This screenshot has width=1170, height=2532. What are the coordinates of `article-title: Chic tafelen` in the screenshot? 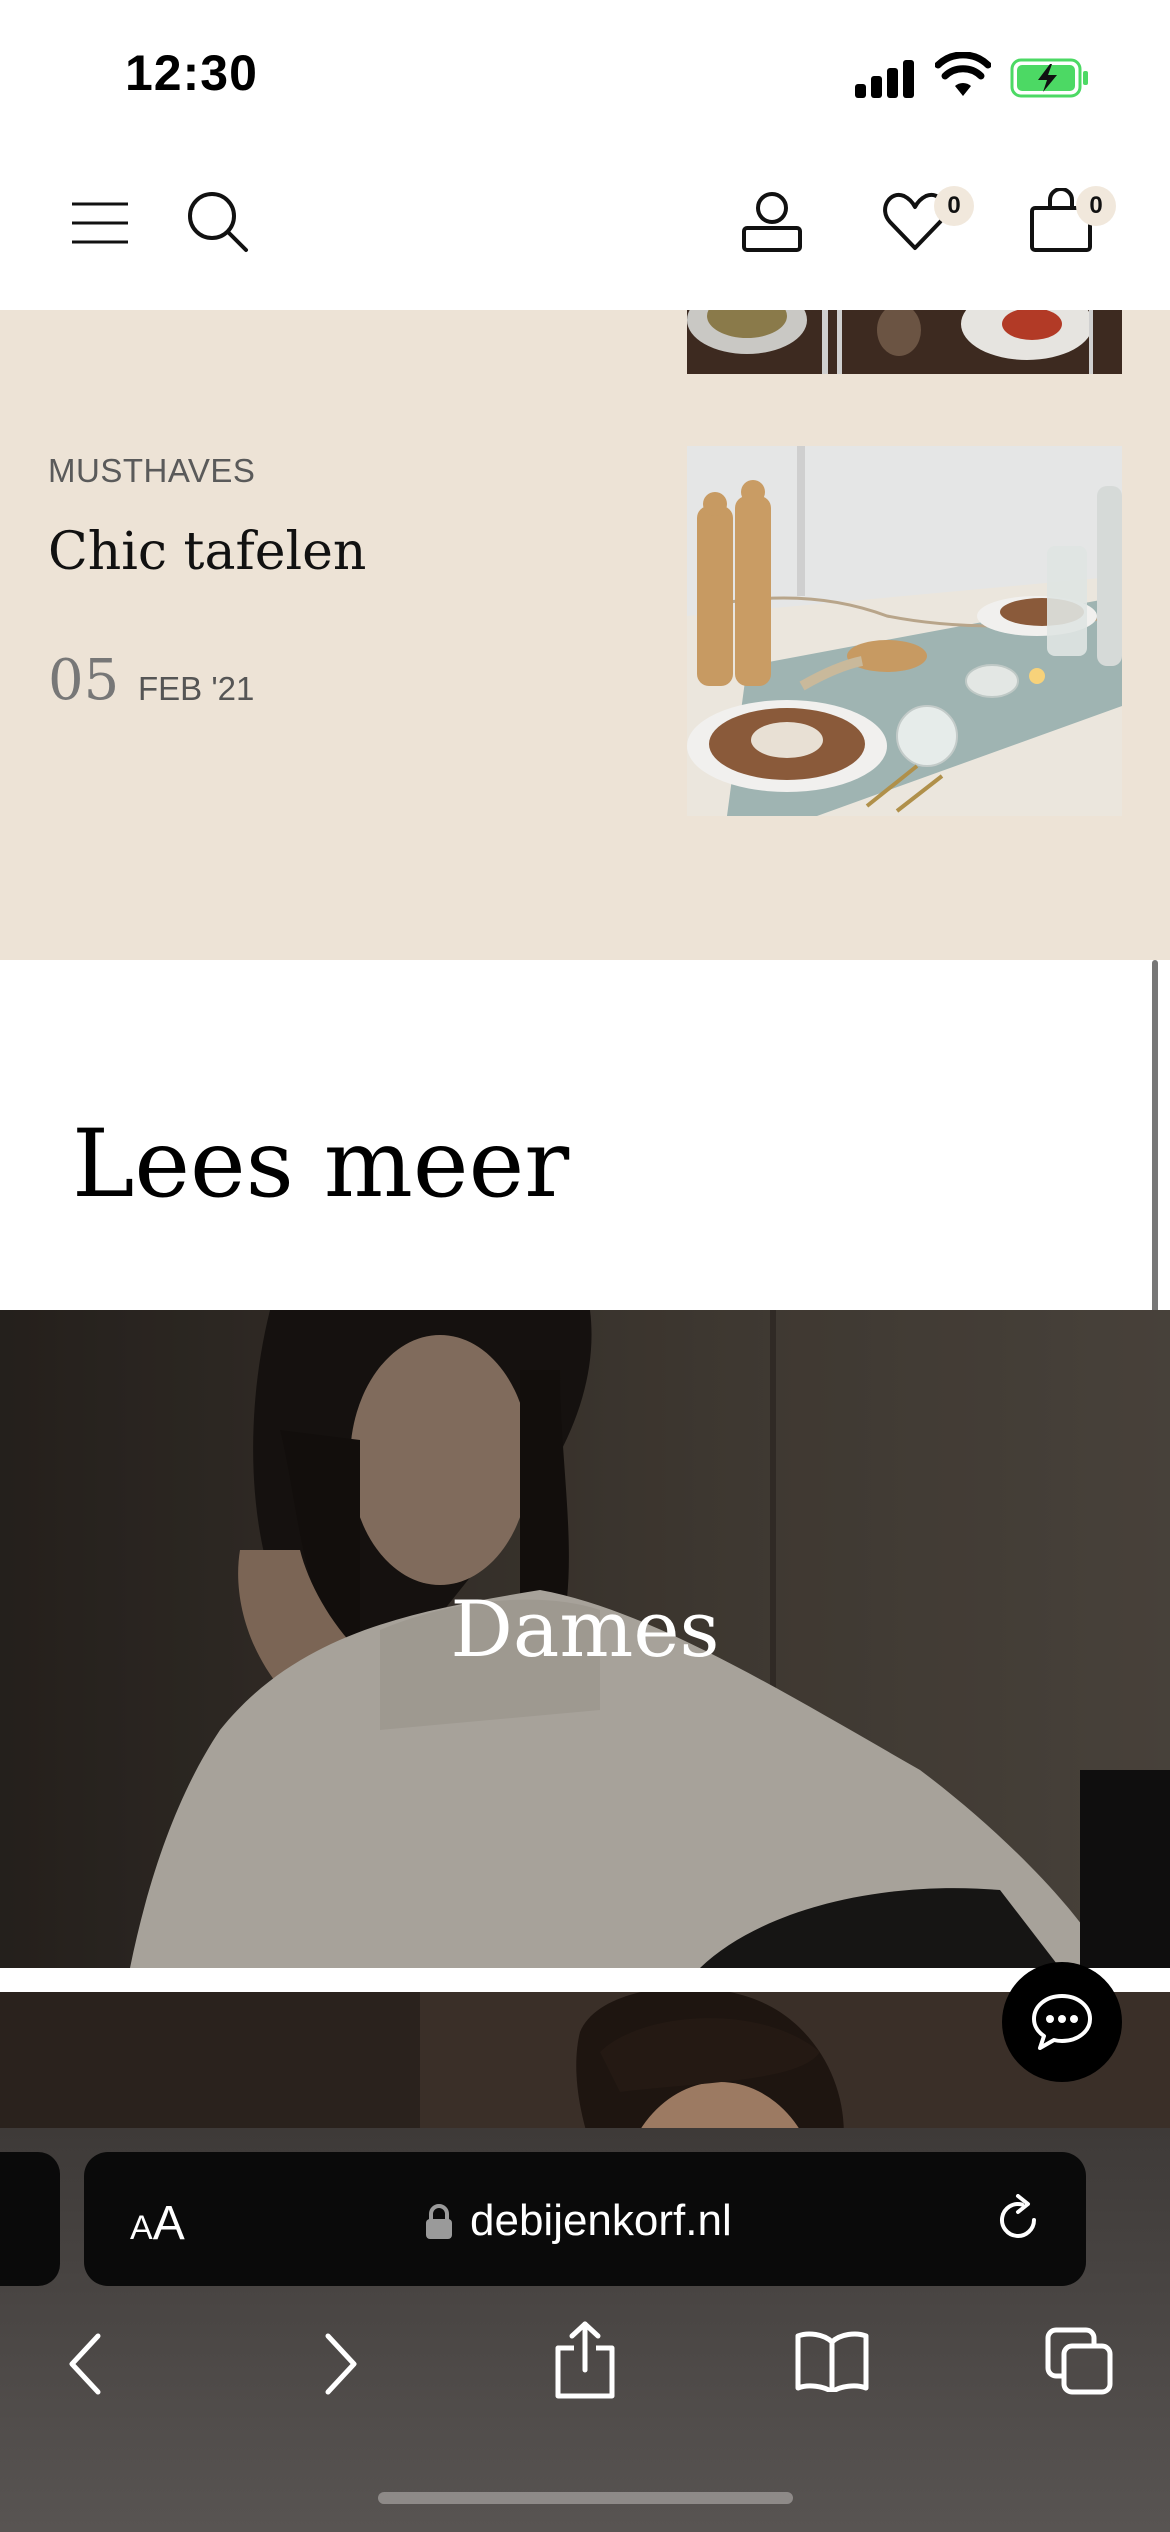 It's located at (207, 552).